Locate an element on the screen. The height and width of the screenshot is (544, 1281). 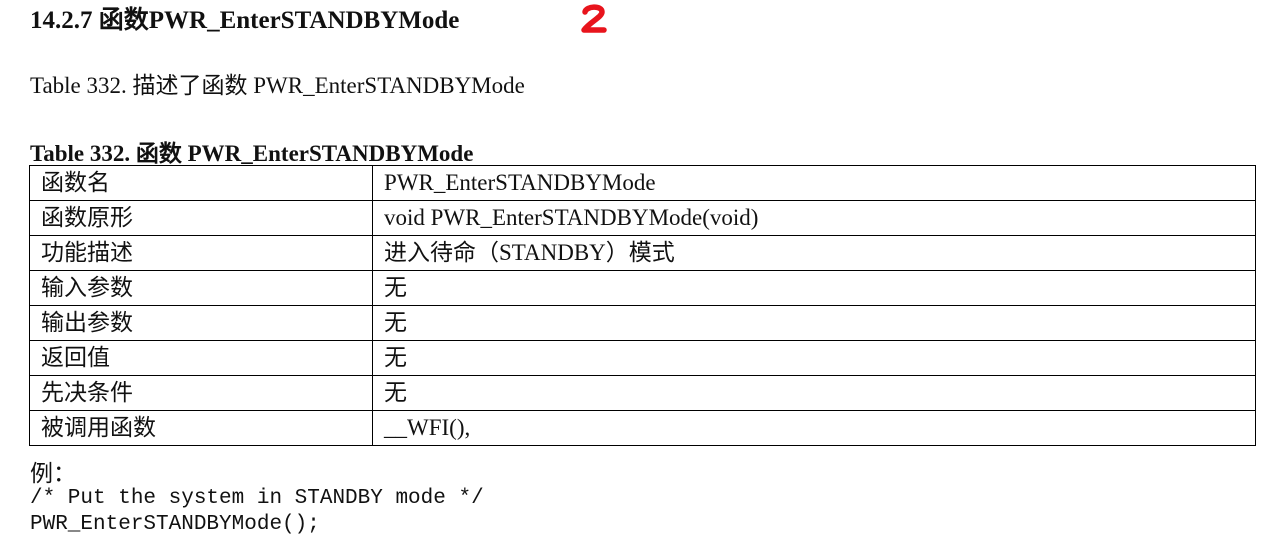
row-value: PWR_EnterSTANDBYMode is located at coordinates (814, 183).